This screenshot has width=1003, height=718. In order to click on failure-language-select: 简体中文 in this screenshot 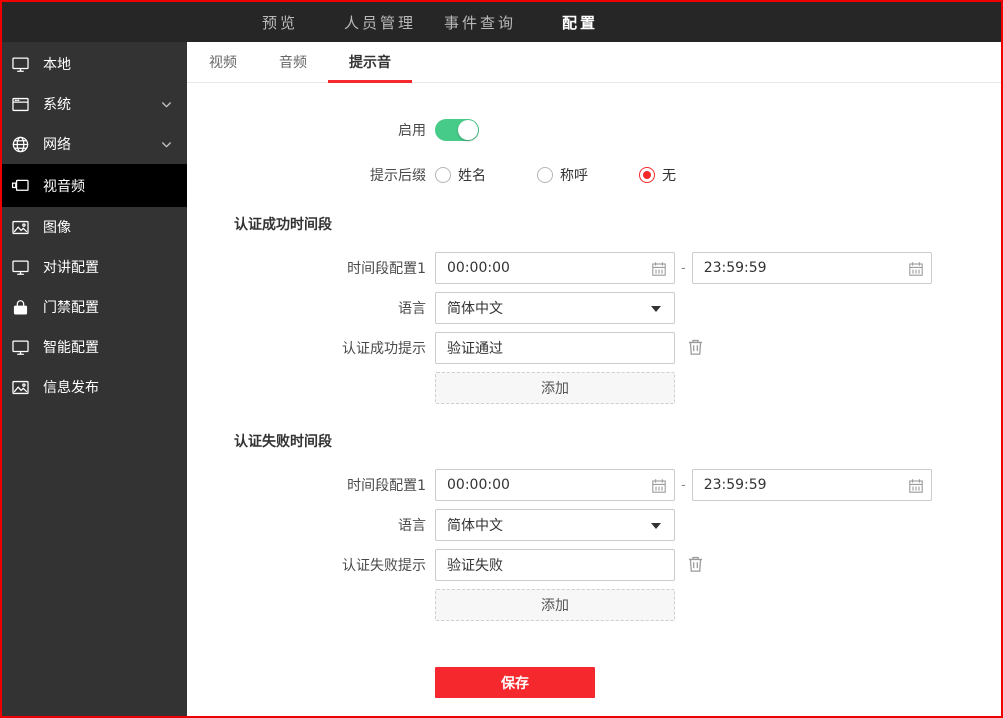, I will do `click(555, 525)`.